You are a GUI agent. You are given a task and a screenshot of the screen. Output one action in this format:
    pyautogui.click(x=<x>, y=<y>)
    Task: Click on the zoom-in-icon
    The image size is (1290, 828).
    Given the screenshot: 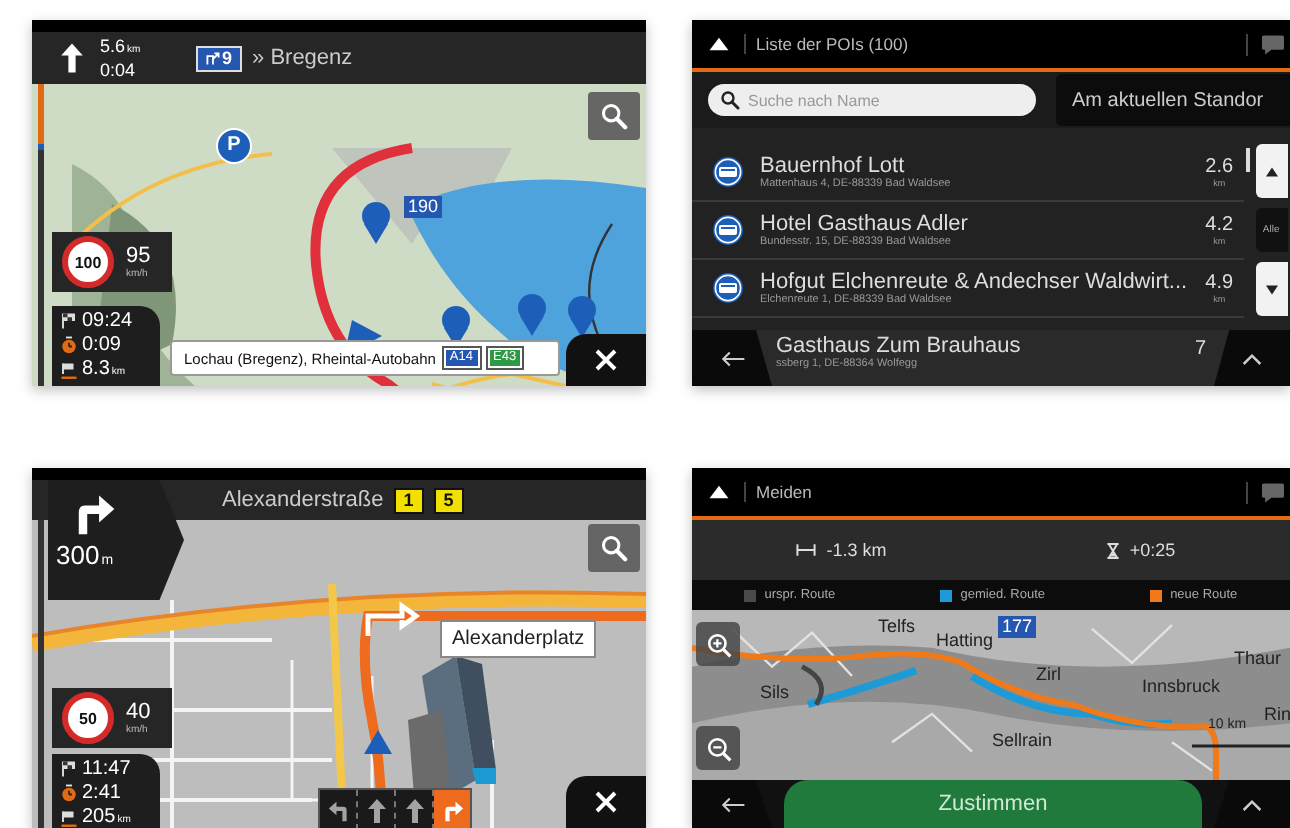 What is the action you would take?
    pyautogui.click(x=718, y=644)
    